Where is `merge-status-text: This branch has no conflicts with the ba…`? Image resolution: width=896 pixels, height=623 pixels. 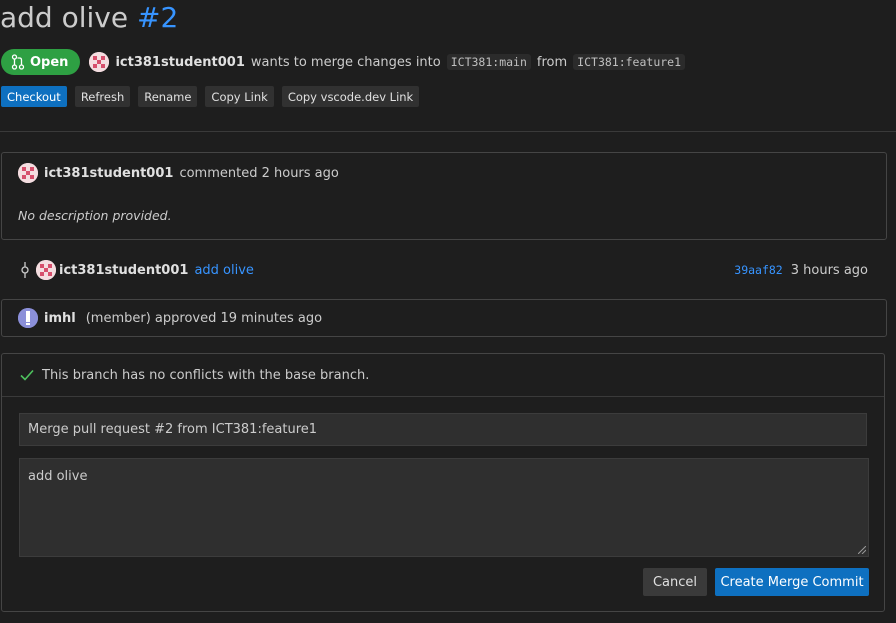
merge-status-text: This branch has no conflicts with the ba… is located at coordinates (206, 375).